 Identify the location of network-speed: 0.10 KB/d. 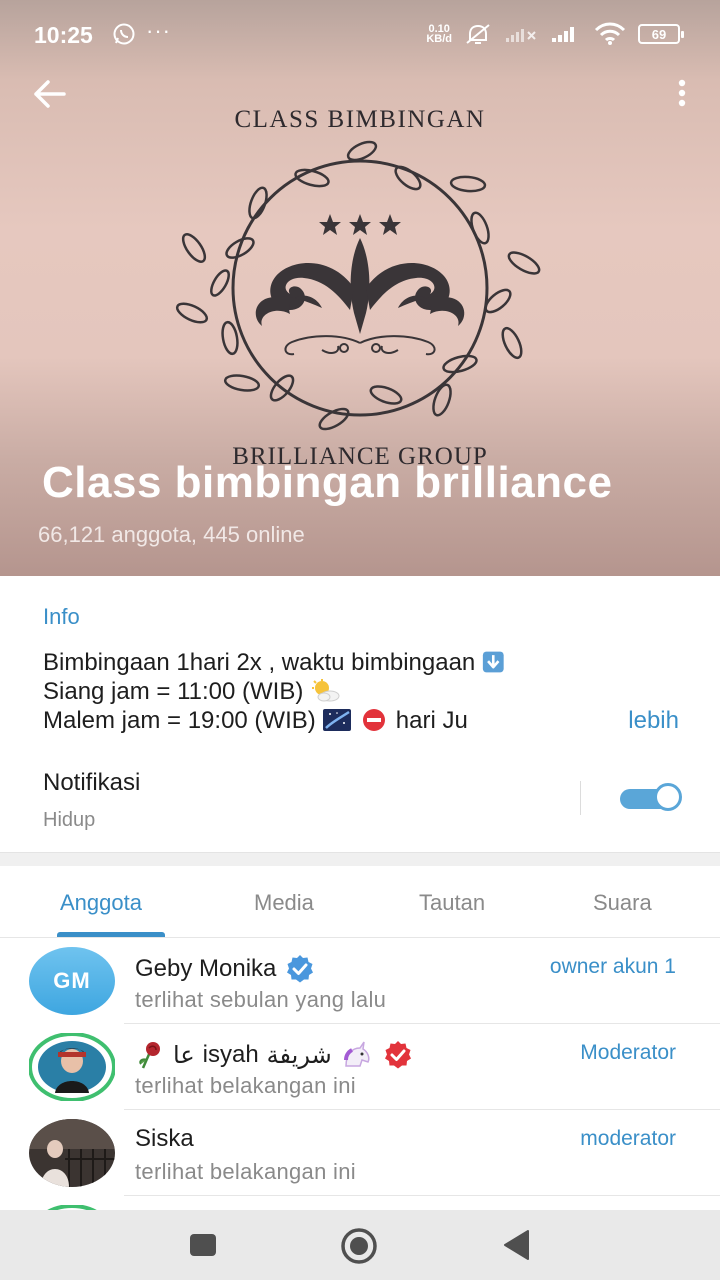
(439, 34).